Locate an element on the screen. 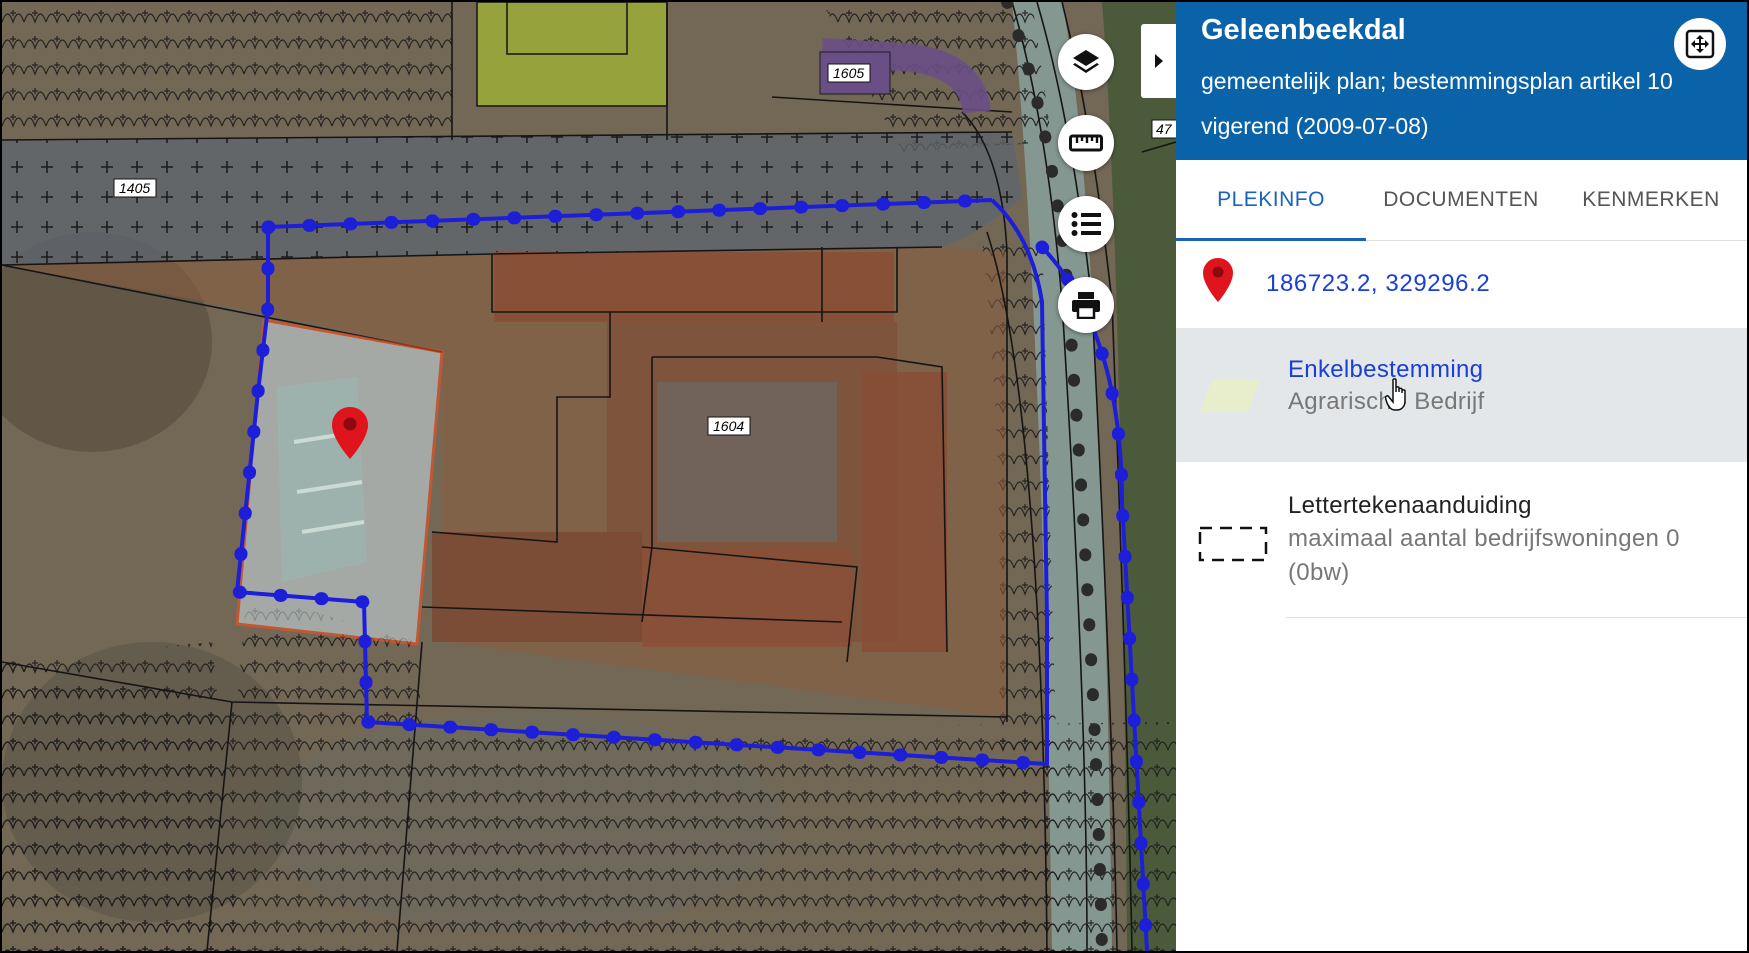 Image resolution: width=1749 pixels, height=953 pixels. list-item-enkelbestemming: Enkelbestemming Agrarisch - Bedrijf is located at coordinates (1461, 395).